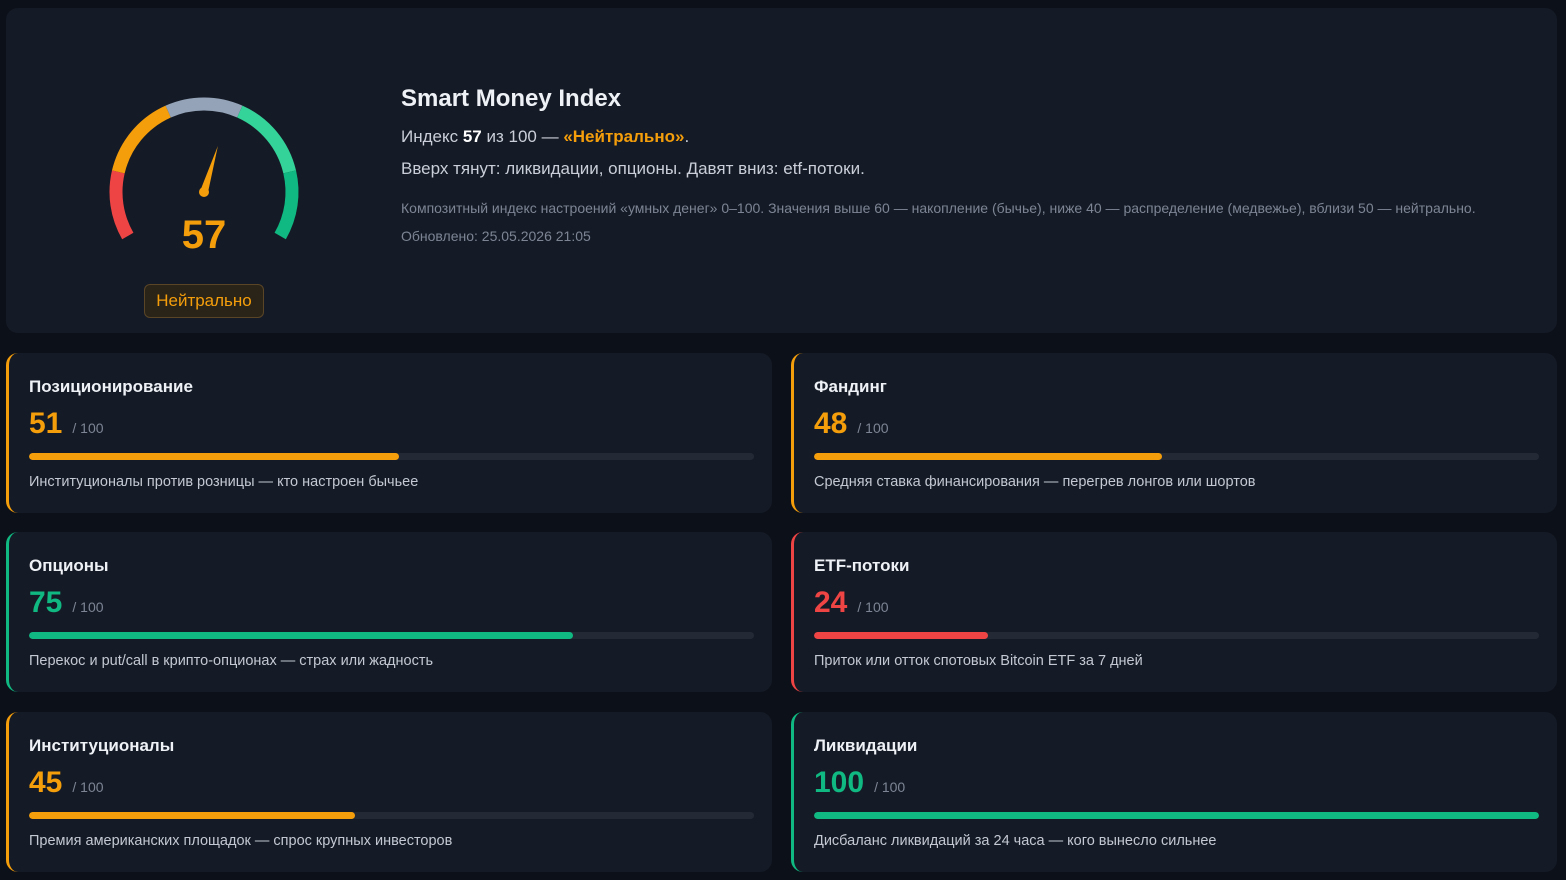 Image resolution: width=1566 pixels, height=880 pixels. What do you see at coordinates (46, 602) in the screenshot?
I see `metric-score-value: 75` at bounding box center [46, 602].